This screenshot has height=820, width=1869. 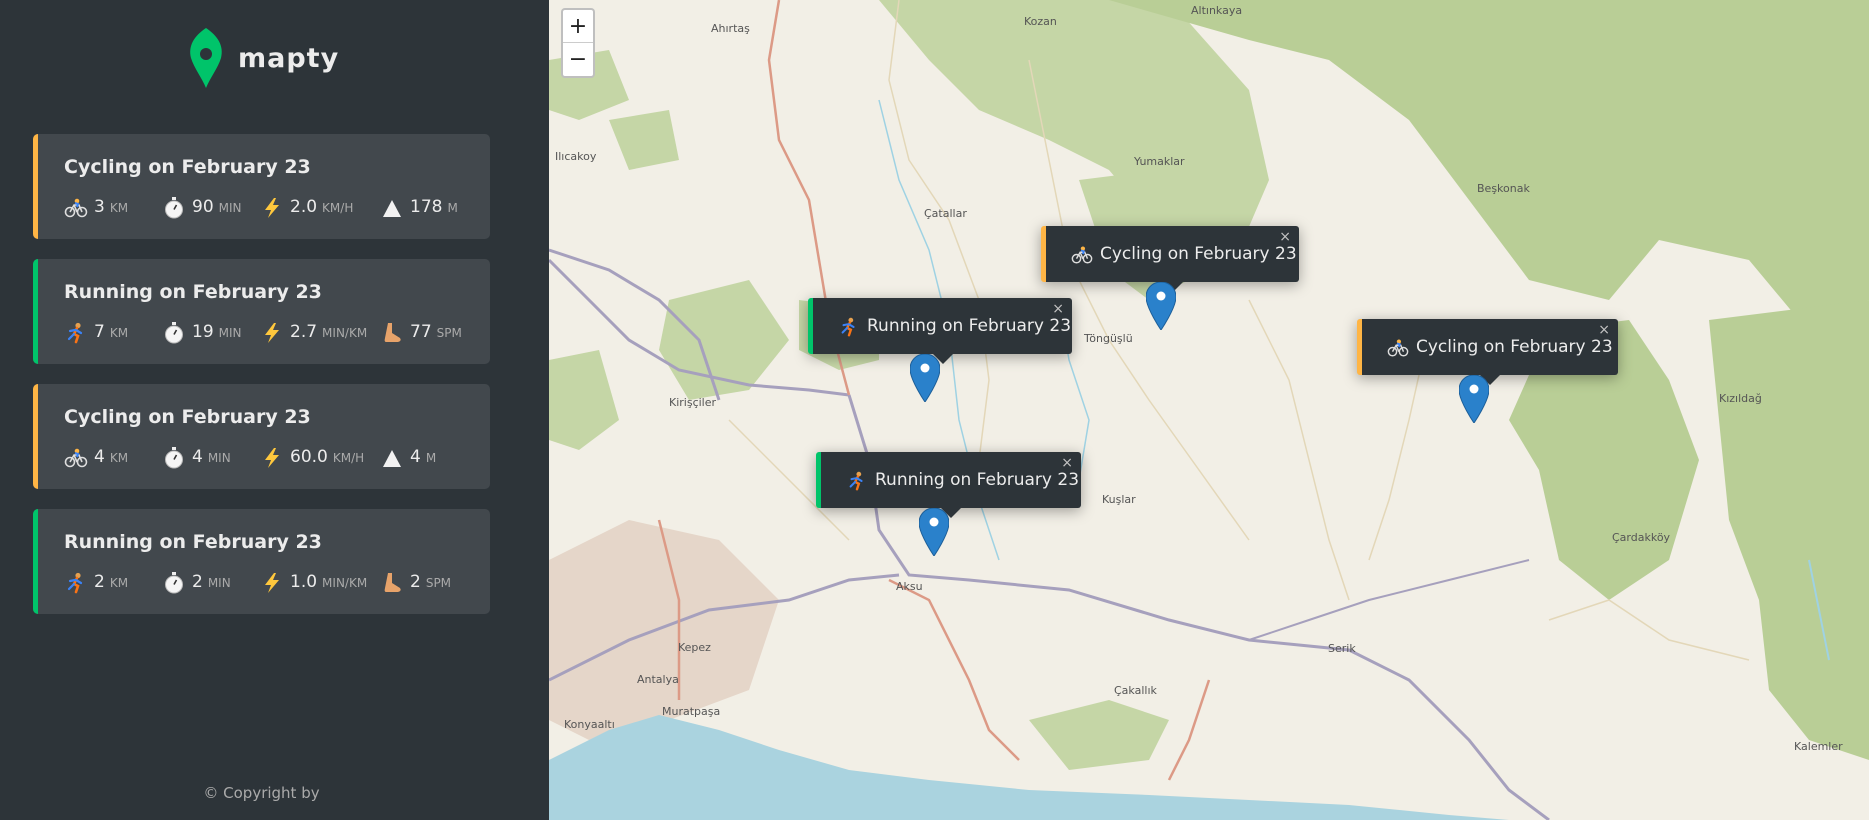 I want to click on workout-detail: 4 min, so click(x=211, y=458).